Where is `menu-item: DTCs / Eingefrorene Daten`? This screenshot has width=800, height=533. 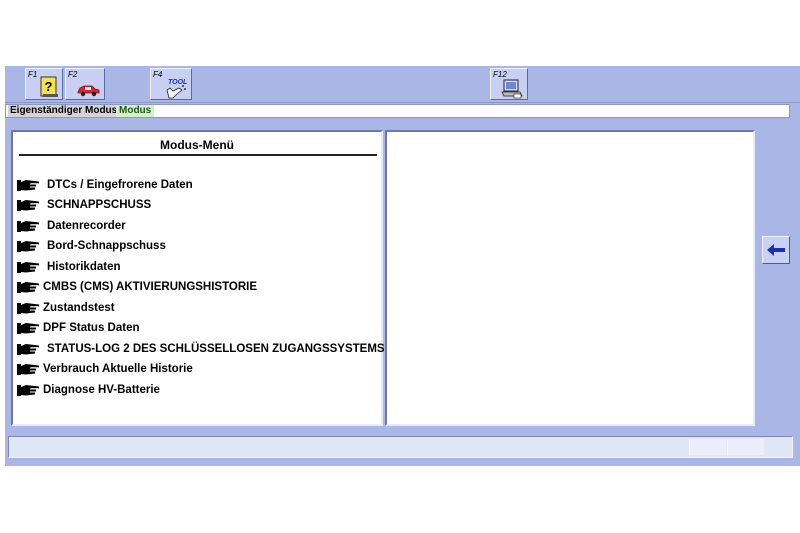 menu-item: DTCs / Eingefrorene Daten is located at coordinates (105, 185).